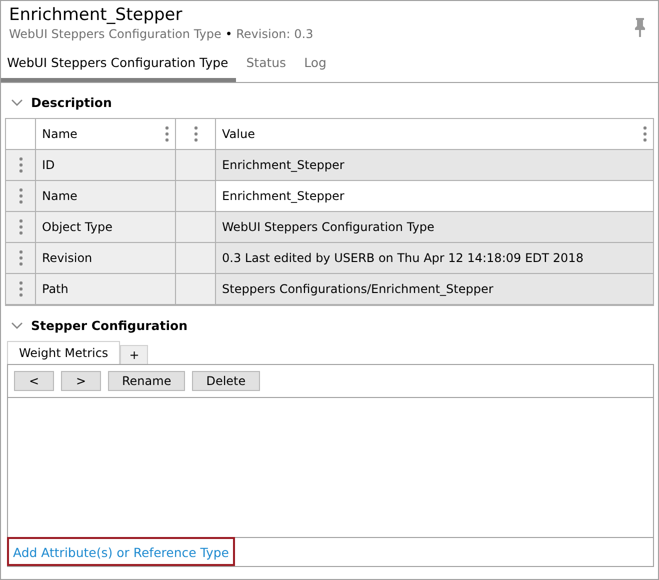 The width and height of the screenshot is (659, 580). Describe the element at coordinates (106, 227) in the screenshot. I see `table-cell: Object Type` at that location.